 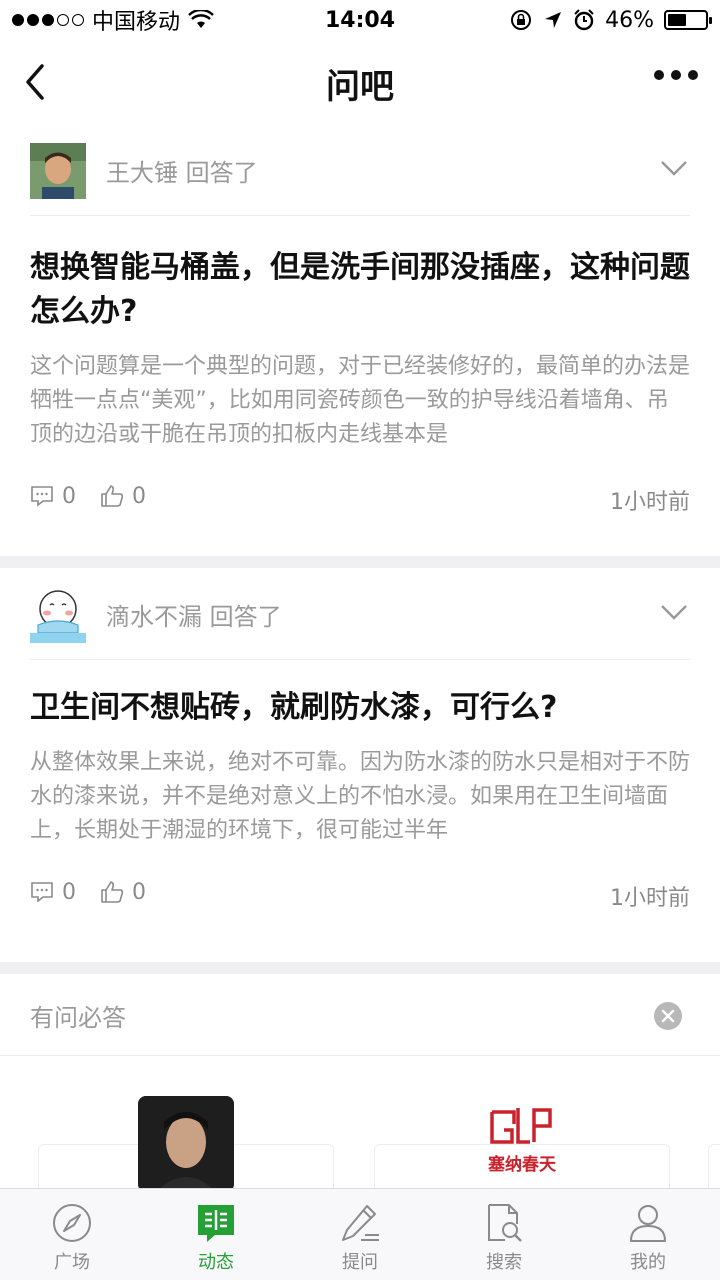 I want to click on brand-logo-text: 塞纳春天, so click(x=522, y=1164).